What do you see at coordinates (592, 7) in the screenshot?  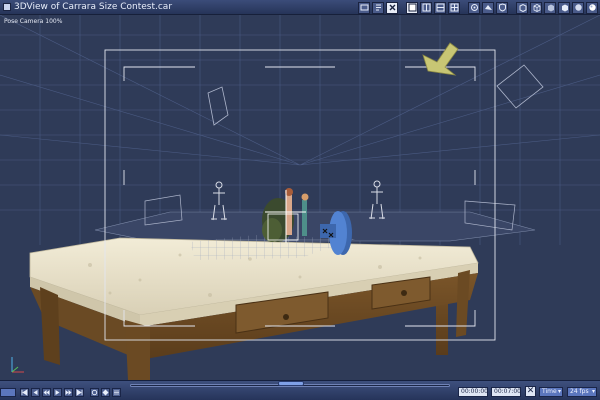 I see `preview-sphere-icon` at bounding box center [592, 7].